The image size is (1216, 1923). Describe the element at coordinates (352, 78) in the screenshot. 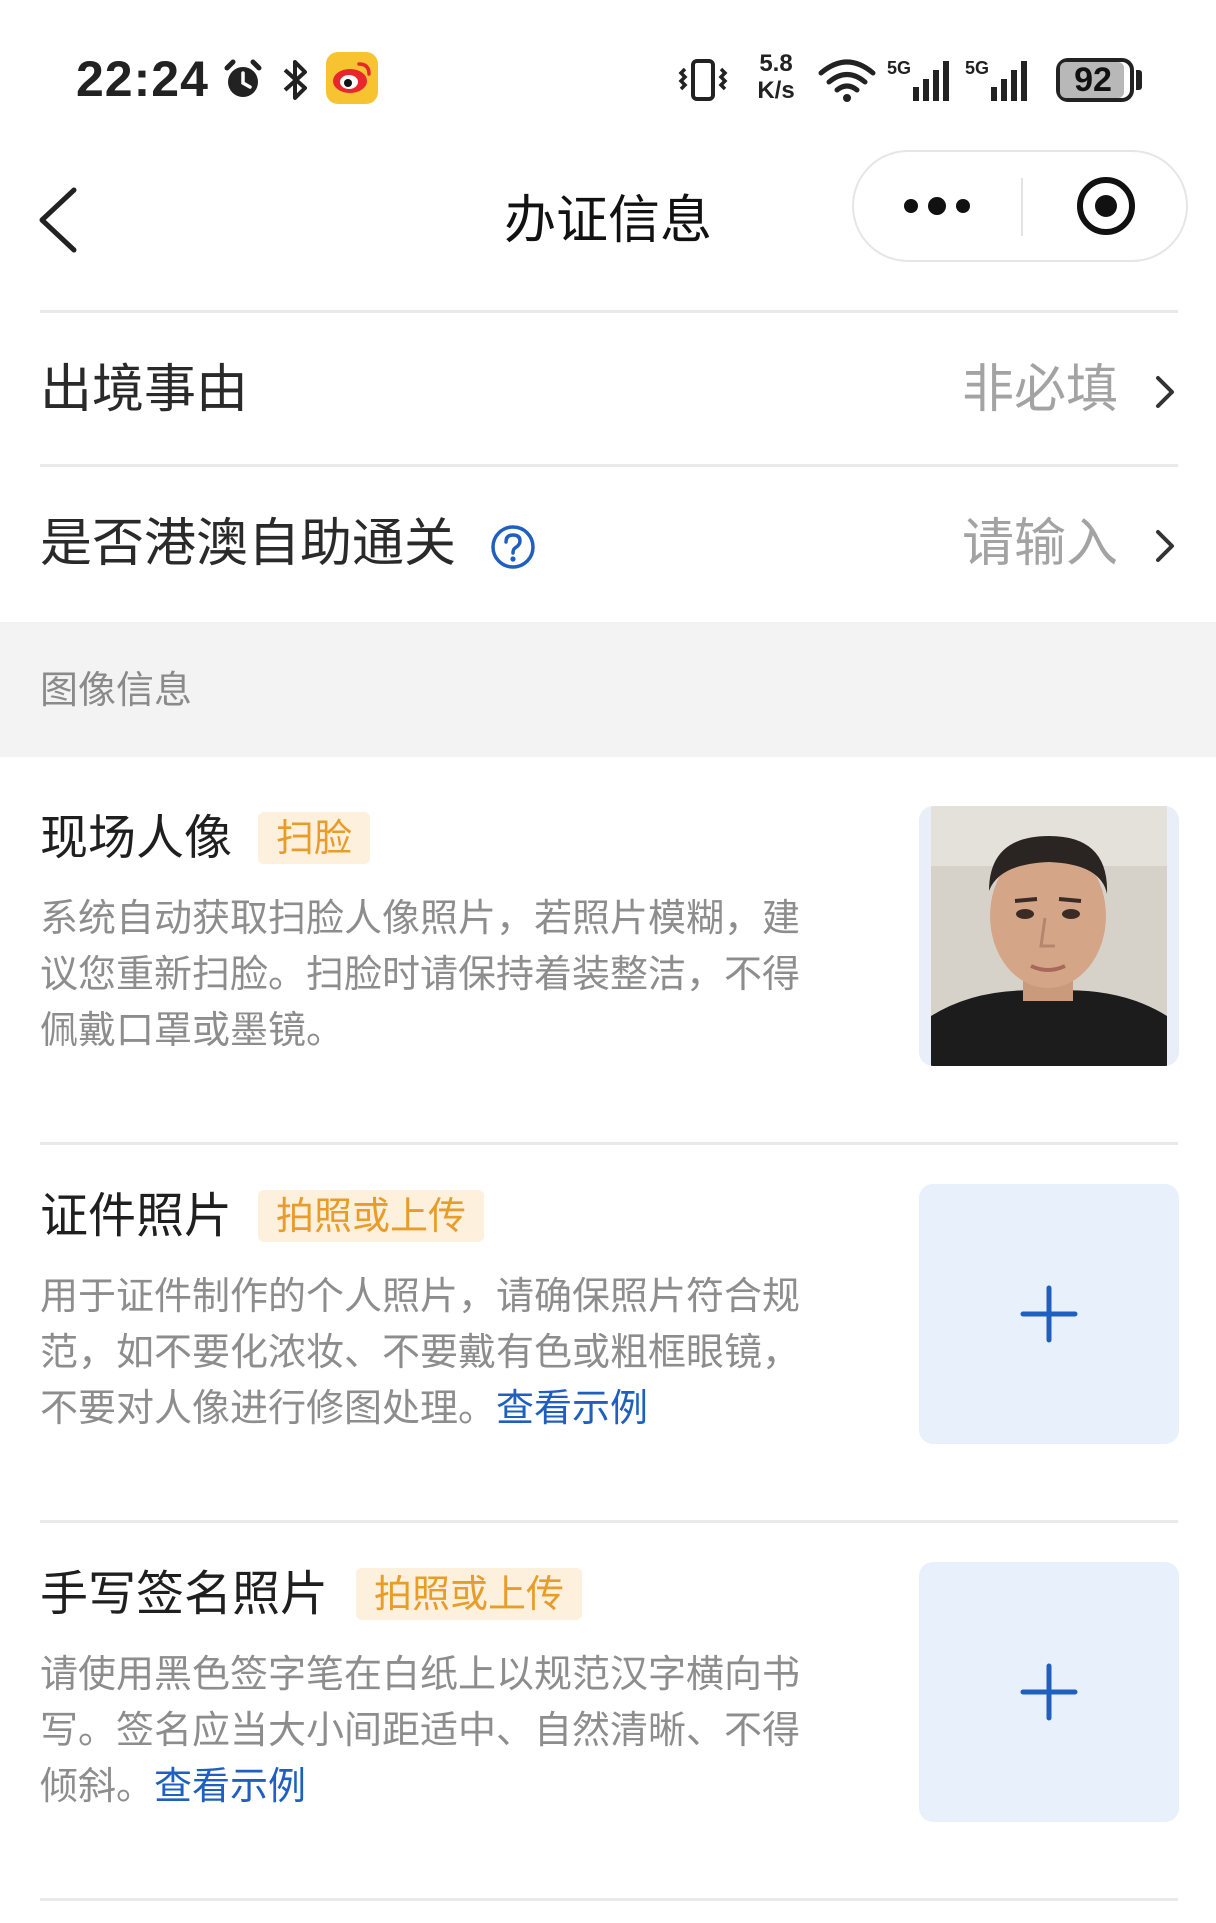

I see `weibo-icon` at that location.